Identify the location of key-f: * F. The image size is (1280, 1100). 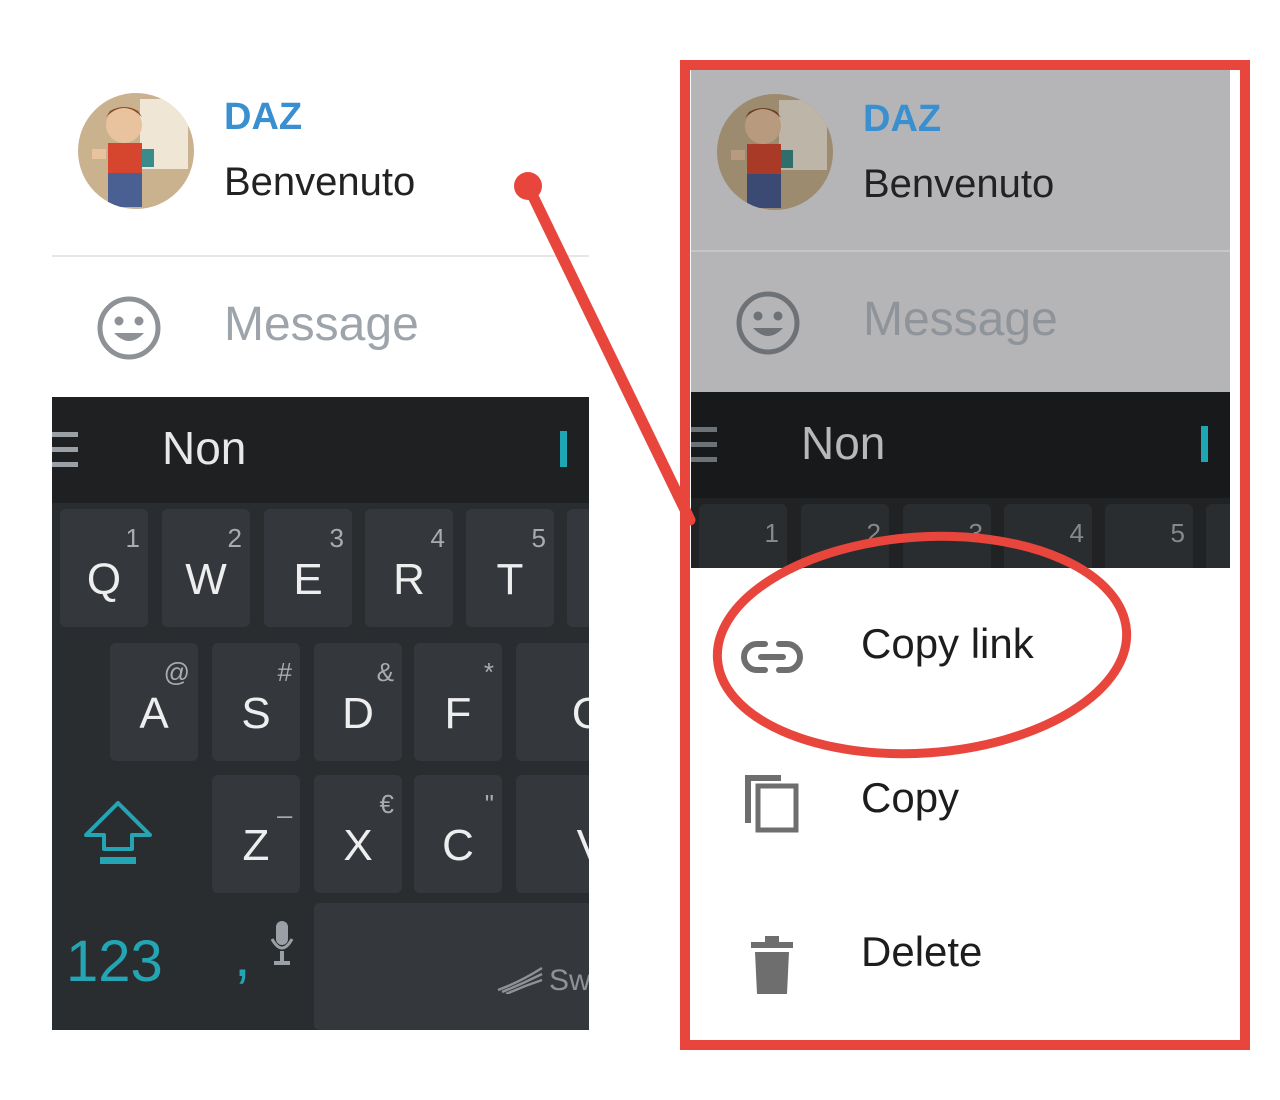
(458, 702).